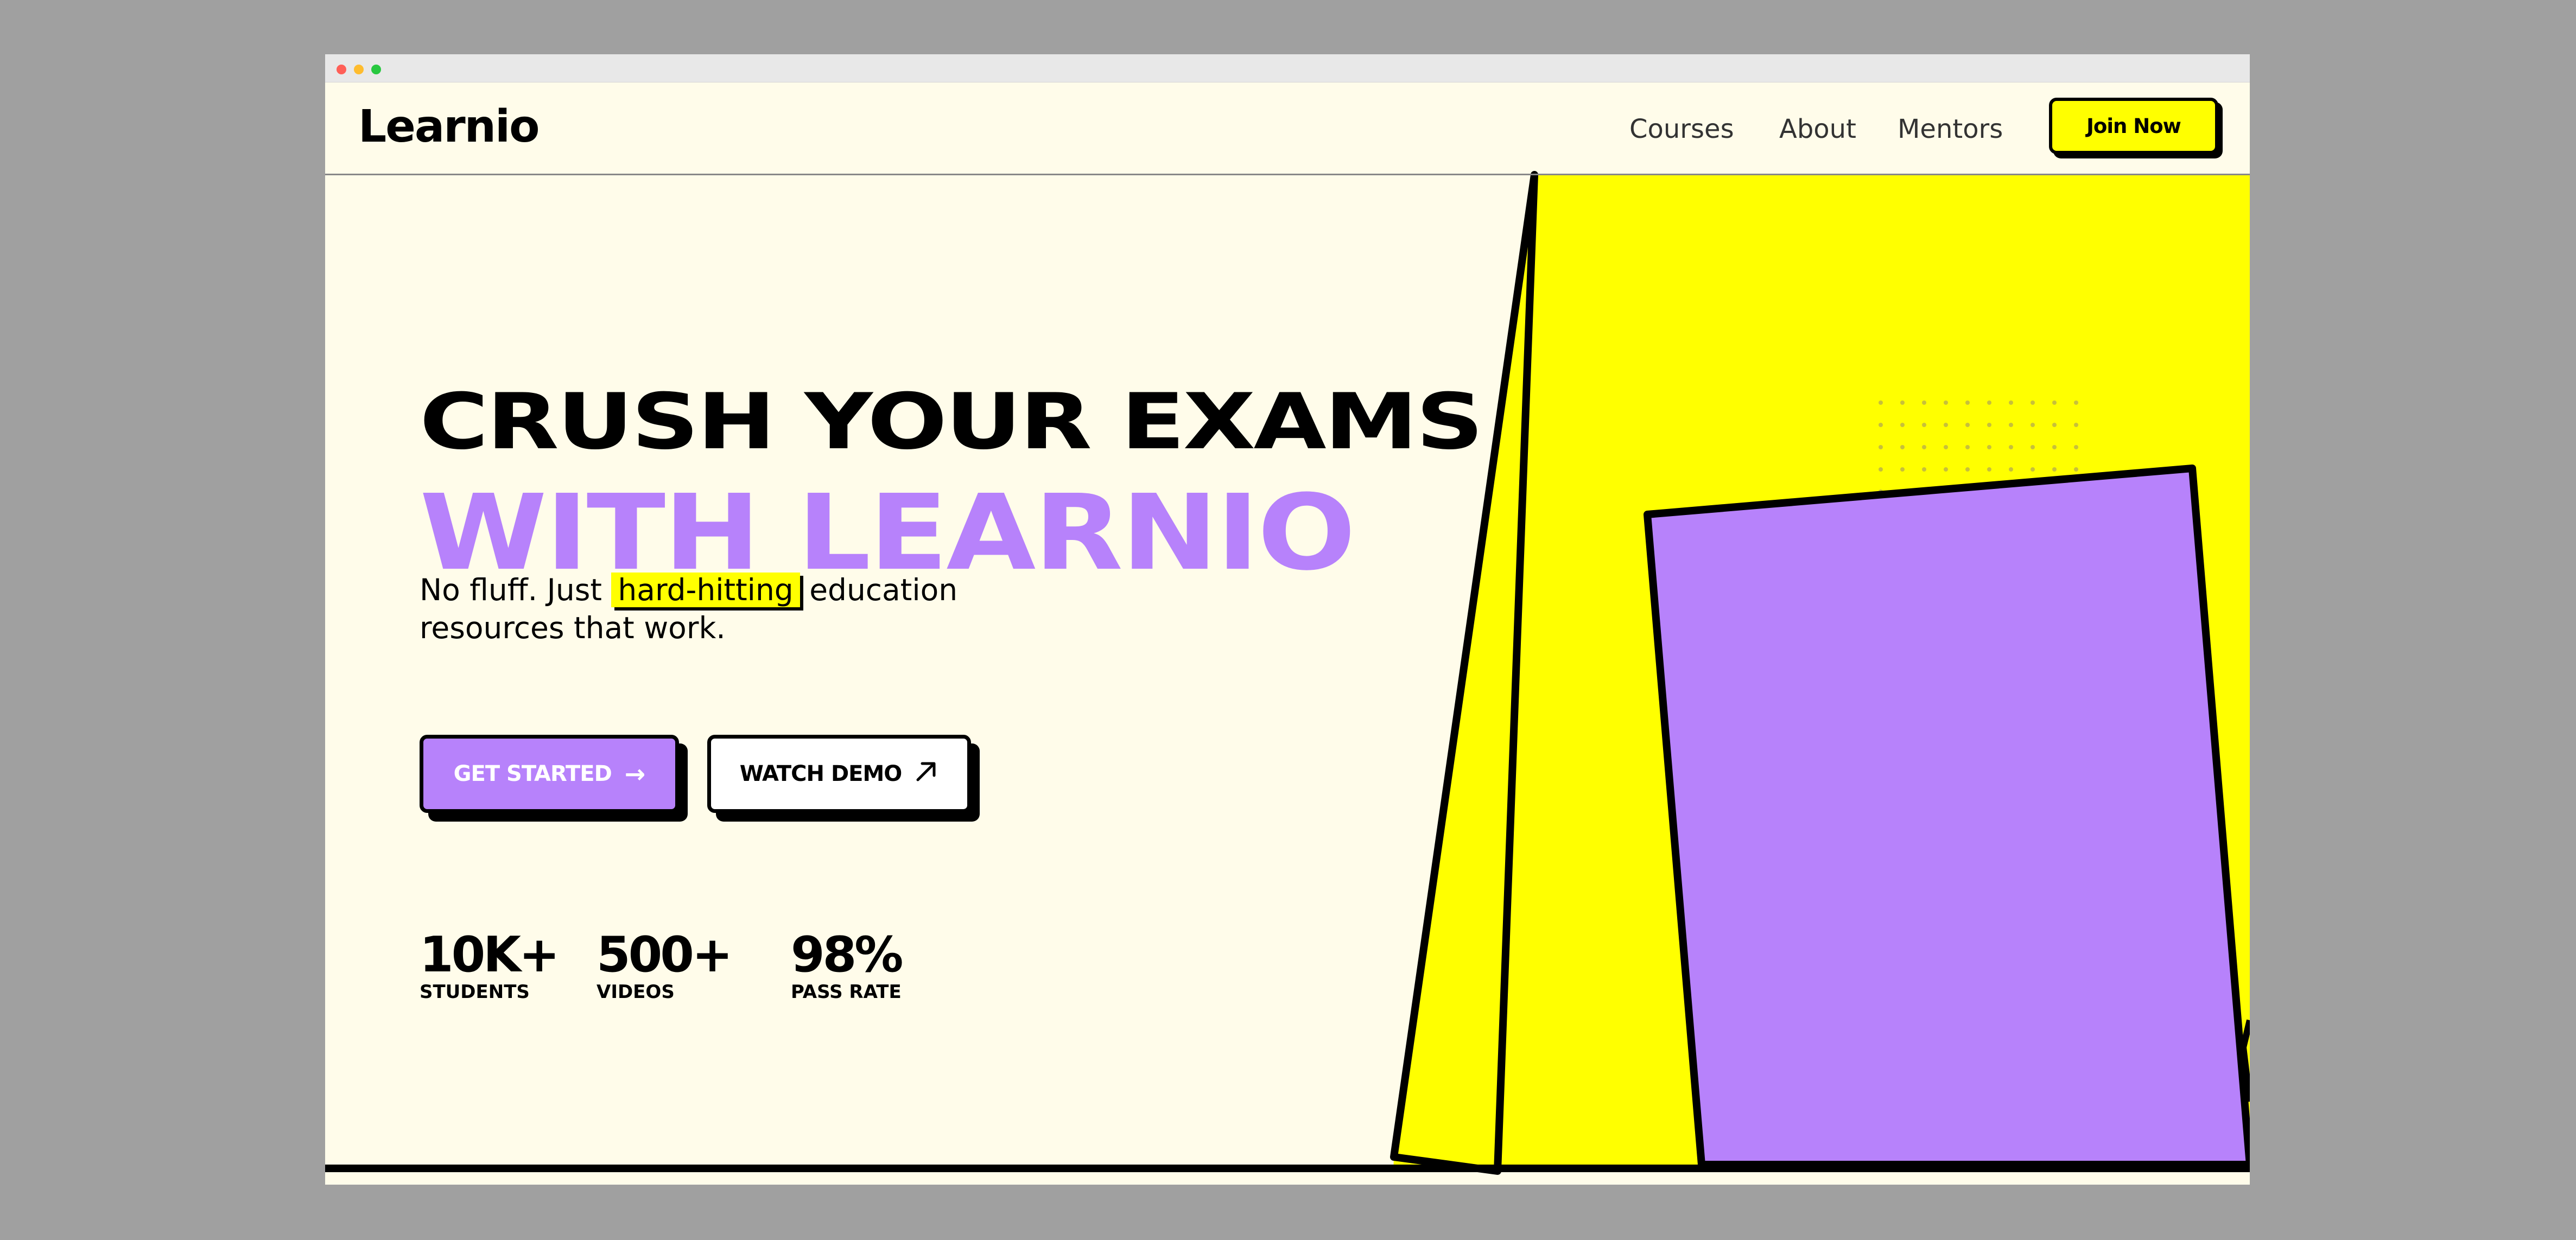 This screenshot has height=1240, width=2576. What do you see at coordinates (449, 127) in the screenshot?
I see `brand-logo: Learnio` at bounding box center [449, 127].